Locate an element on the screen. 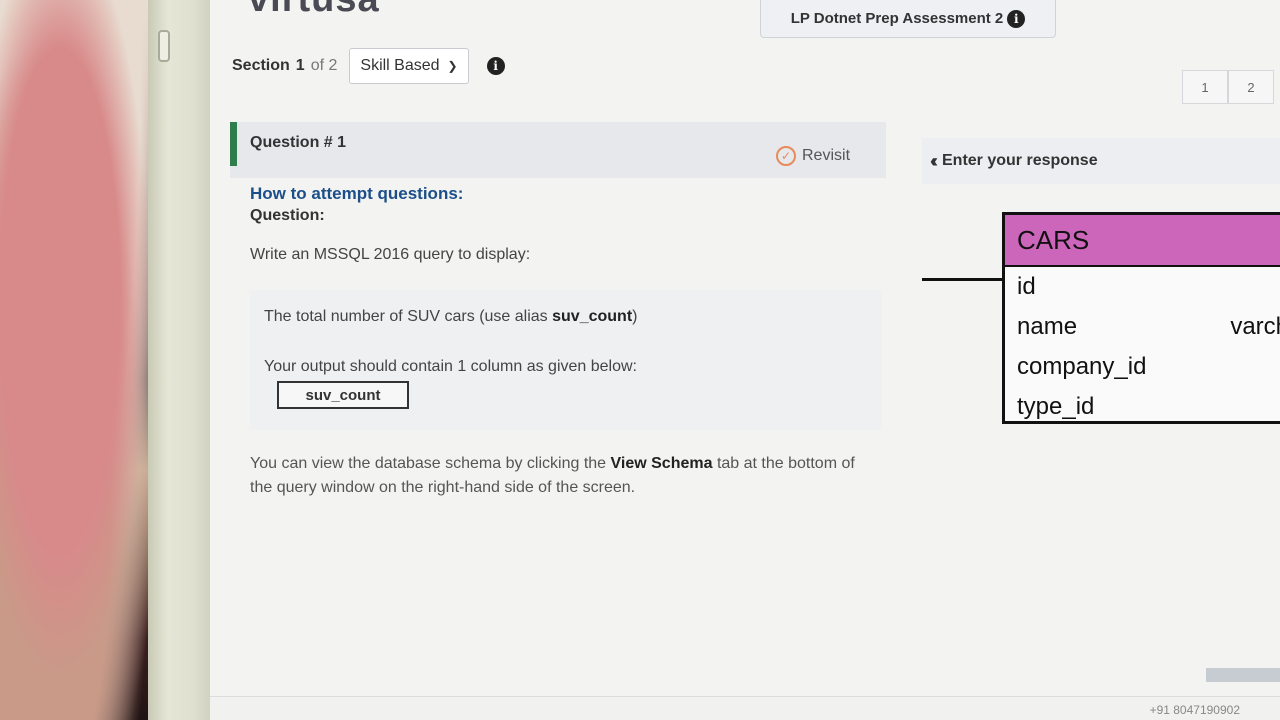 This screenshot has width=1280, height=720. question-prompt: Write an MSSQL 2016 query to display: is located at coordinates (390, 254).